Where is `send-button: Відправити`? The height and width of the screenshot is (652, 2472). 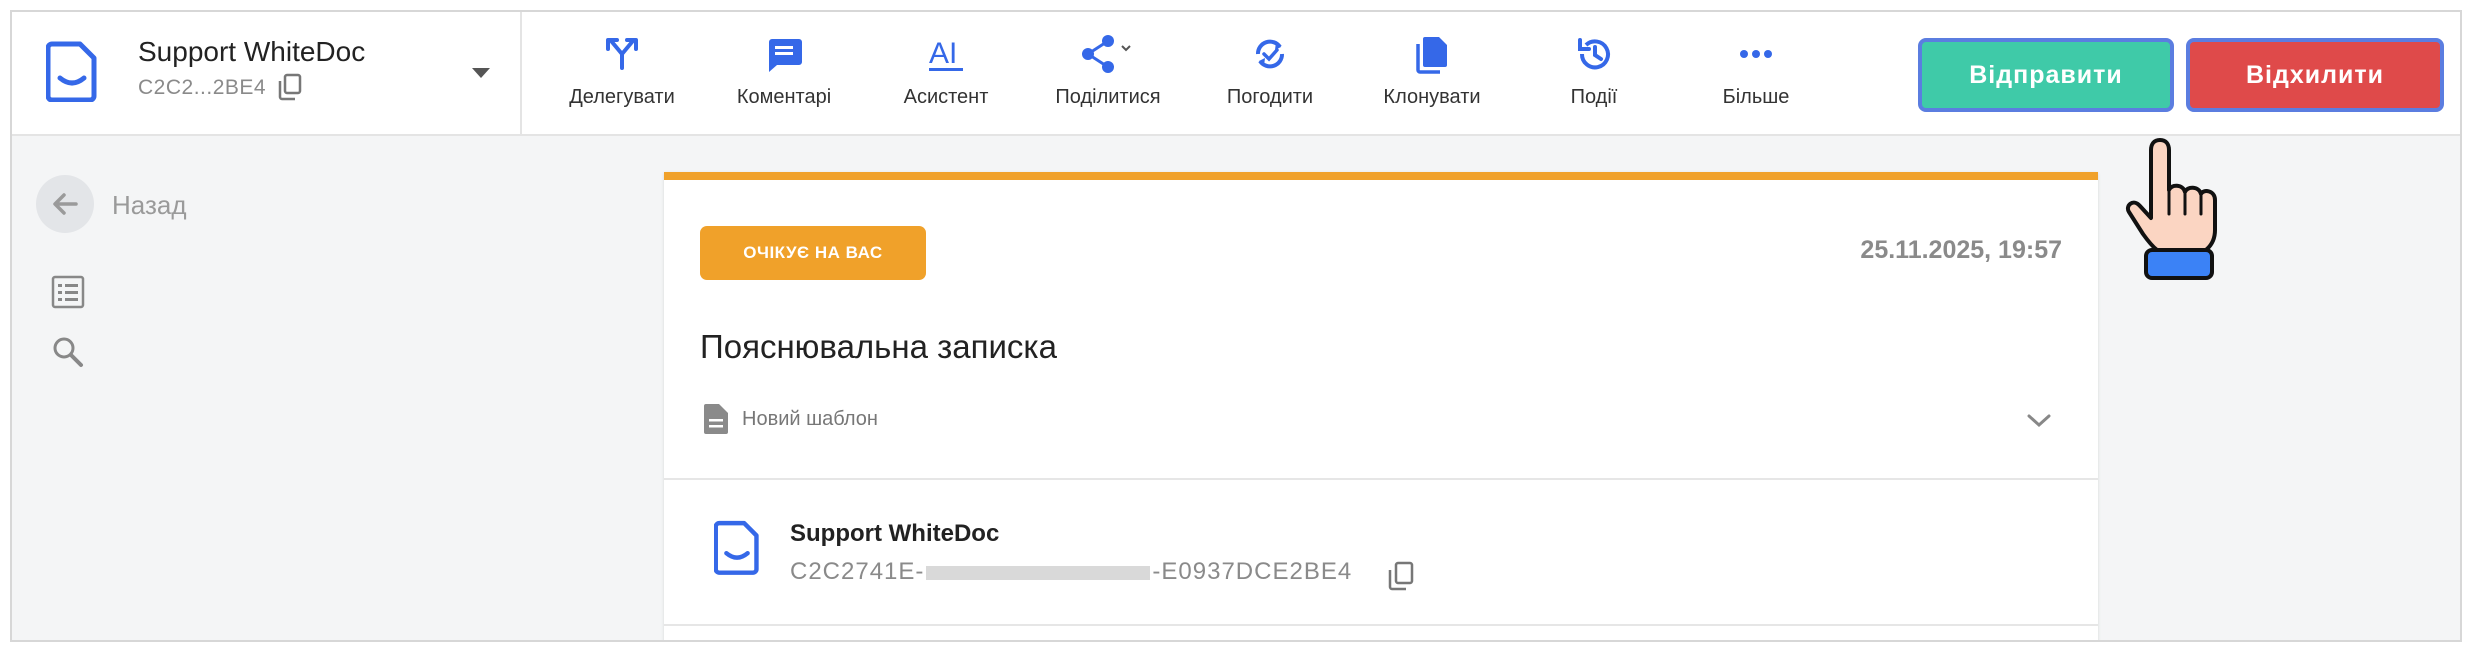 send-button: Відправити is located at coordinates (2046, 75).